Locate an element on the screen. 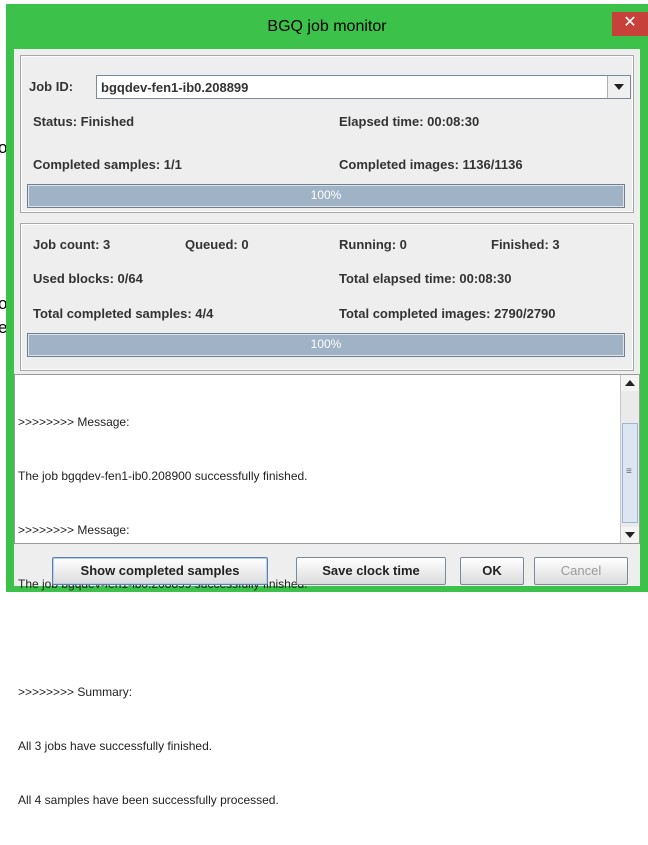 This screenshot has height=845, width=648. job-count-text: Job count: 3 is located at coordinates (72, 244).